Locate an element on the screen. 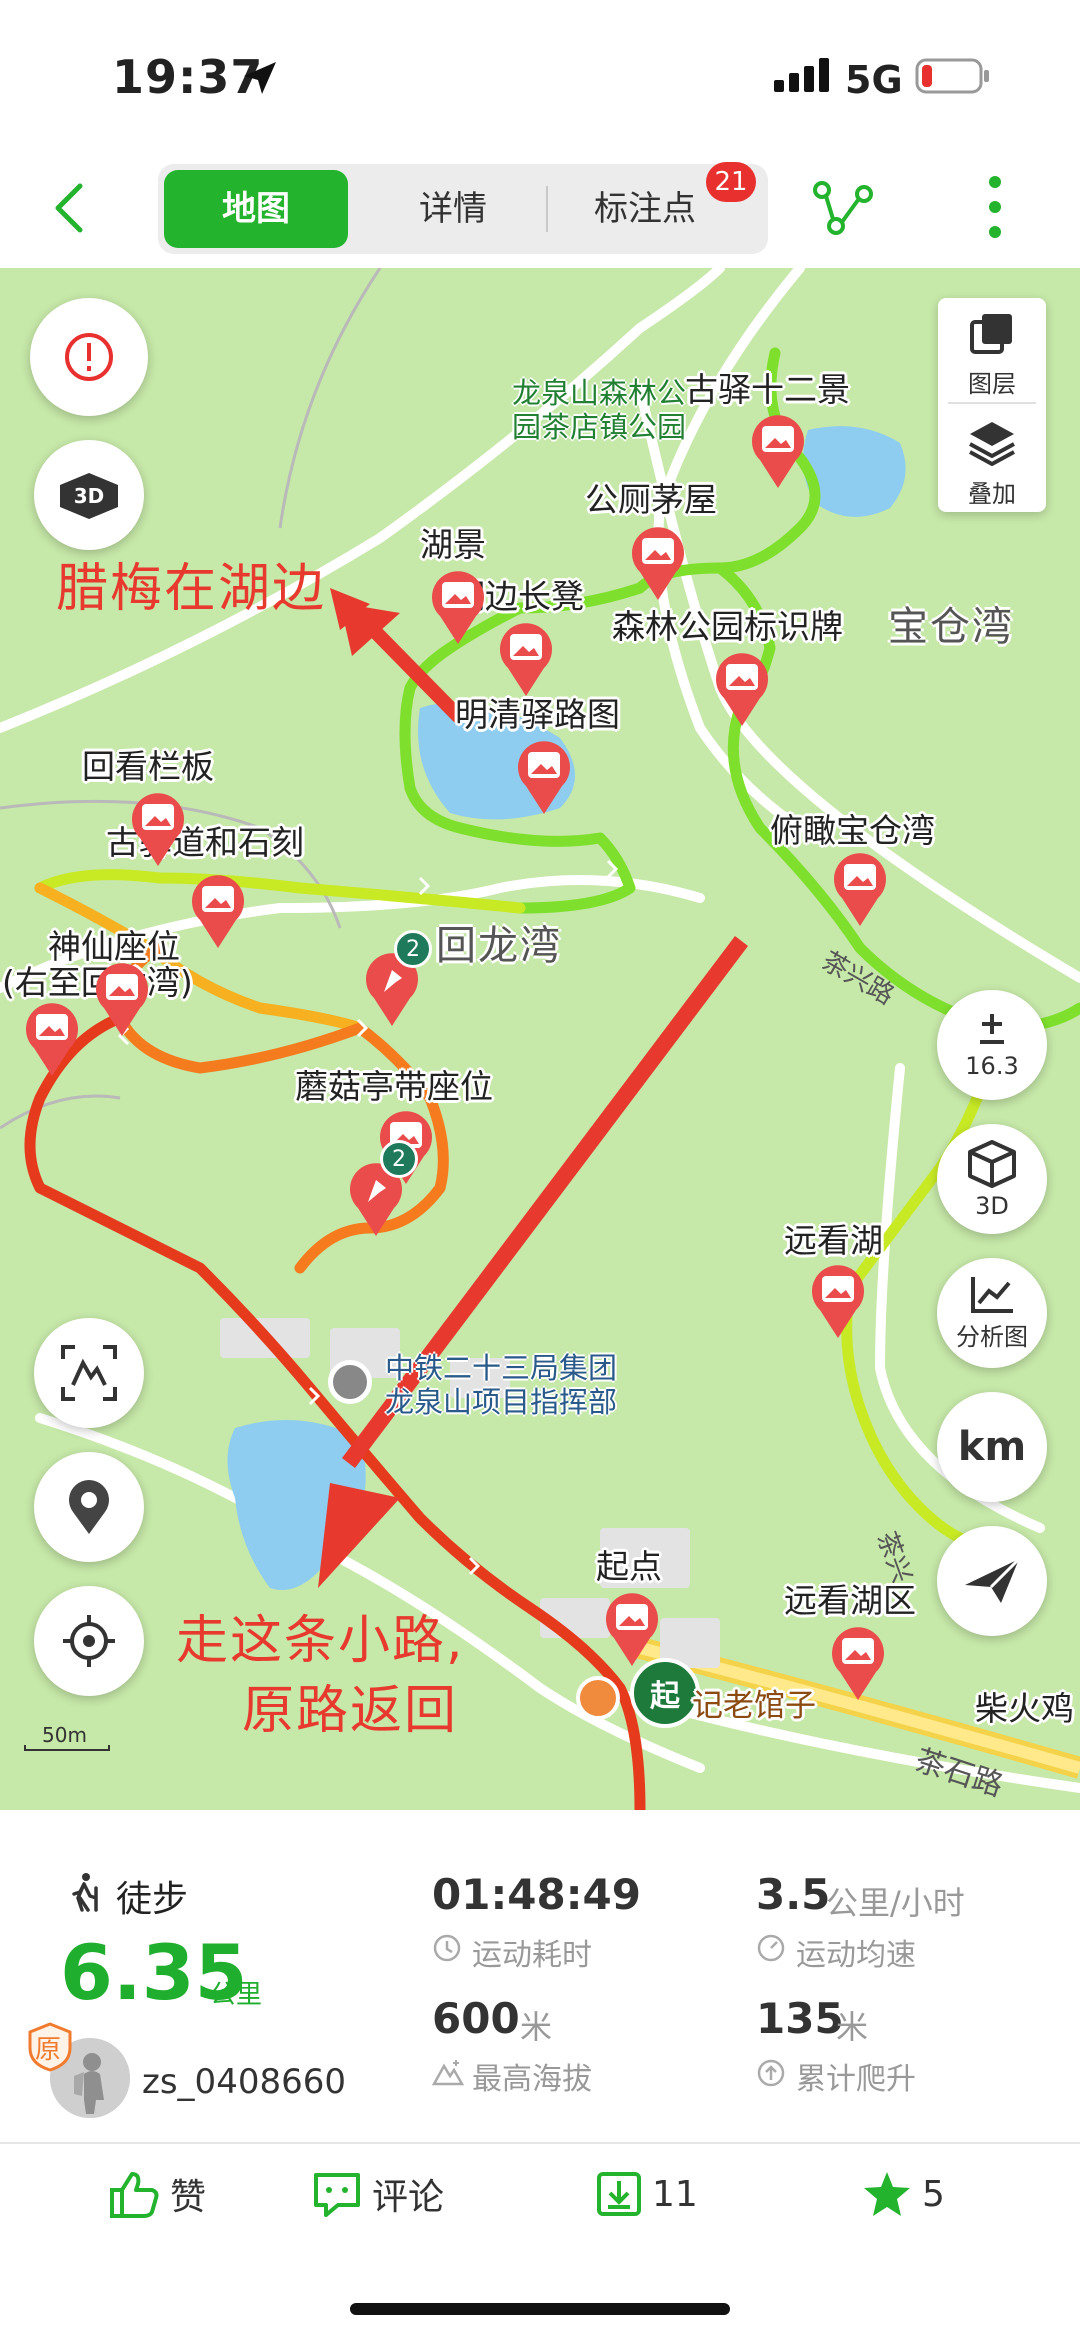  star-icon is located at coordinates (887, 2194).